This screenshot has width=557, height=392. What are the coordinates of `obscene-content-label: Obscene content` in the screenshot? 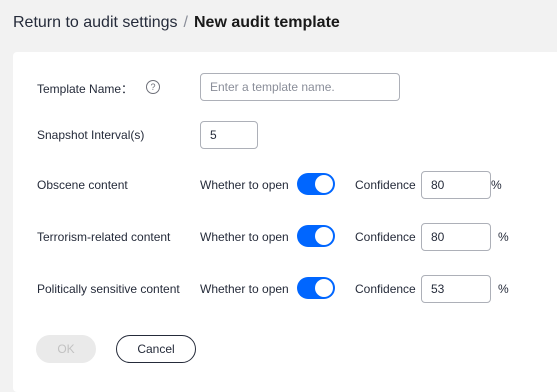 It's located at (82, 185).